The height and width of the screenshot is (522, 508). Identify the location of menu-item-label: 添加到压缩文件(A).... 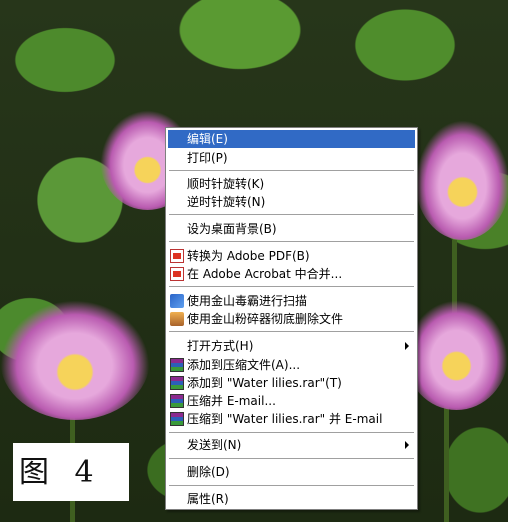
(244, 365).